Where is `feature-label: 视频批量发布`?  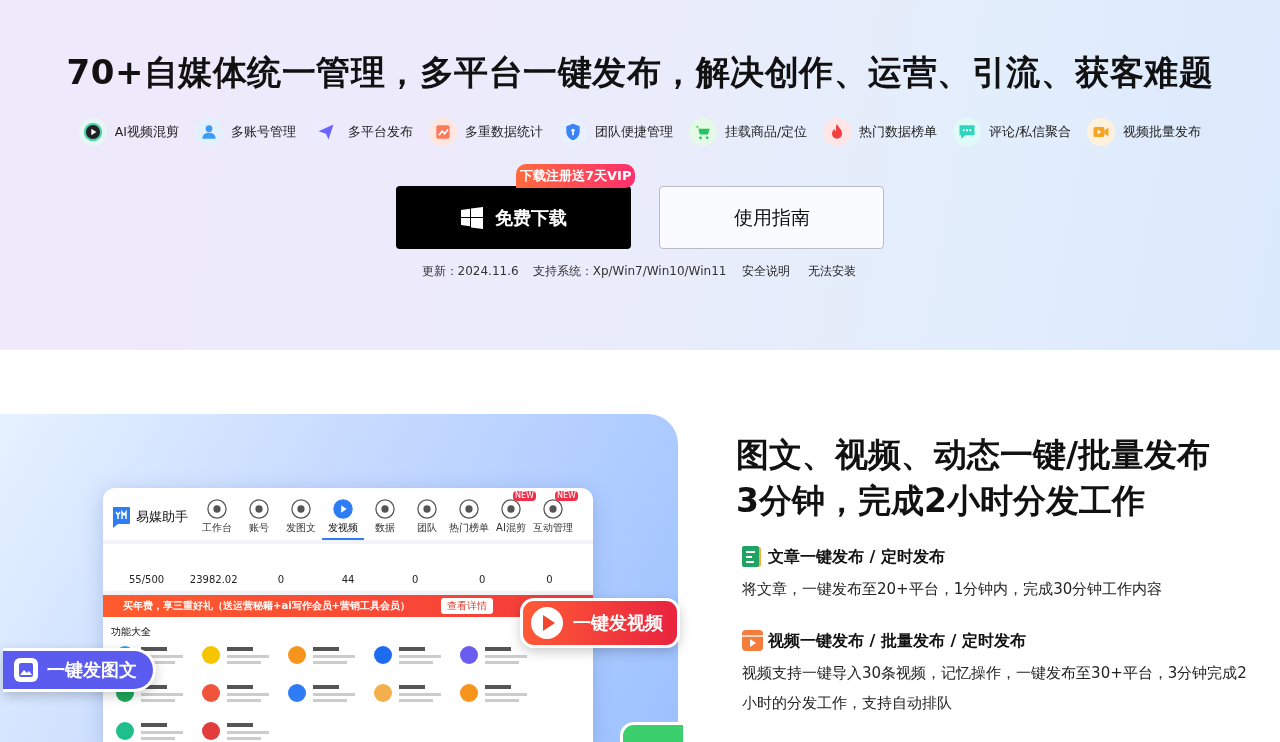 feature-label: 视频批量发布 is located at coordinates (1162, 132).